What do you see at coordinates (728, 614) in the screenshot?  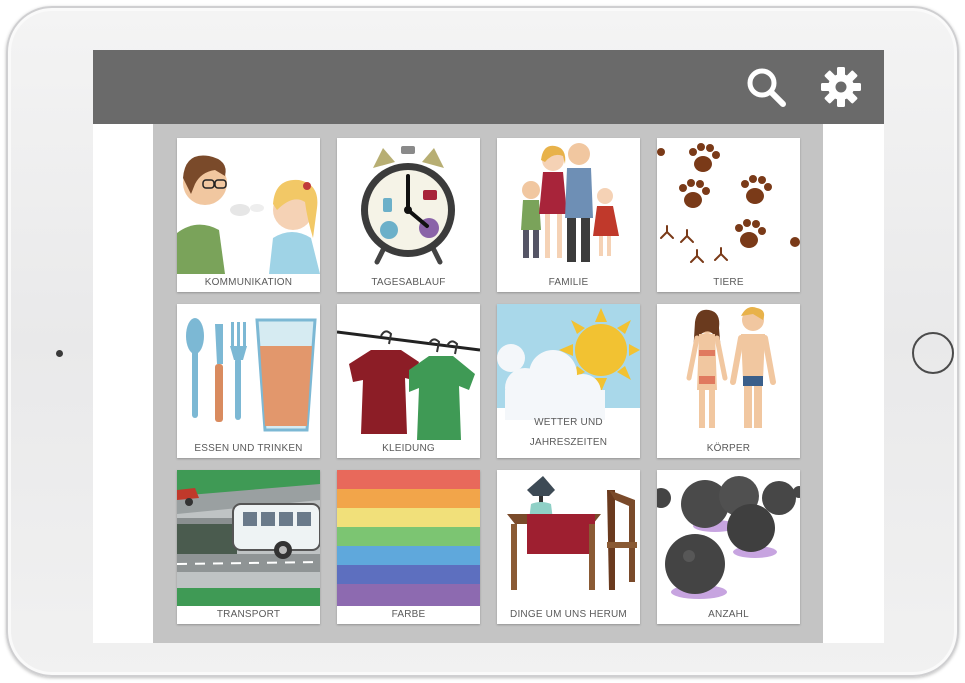 I see `tile-label: ANZAHL` at bounding box center [728, 614].